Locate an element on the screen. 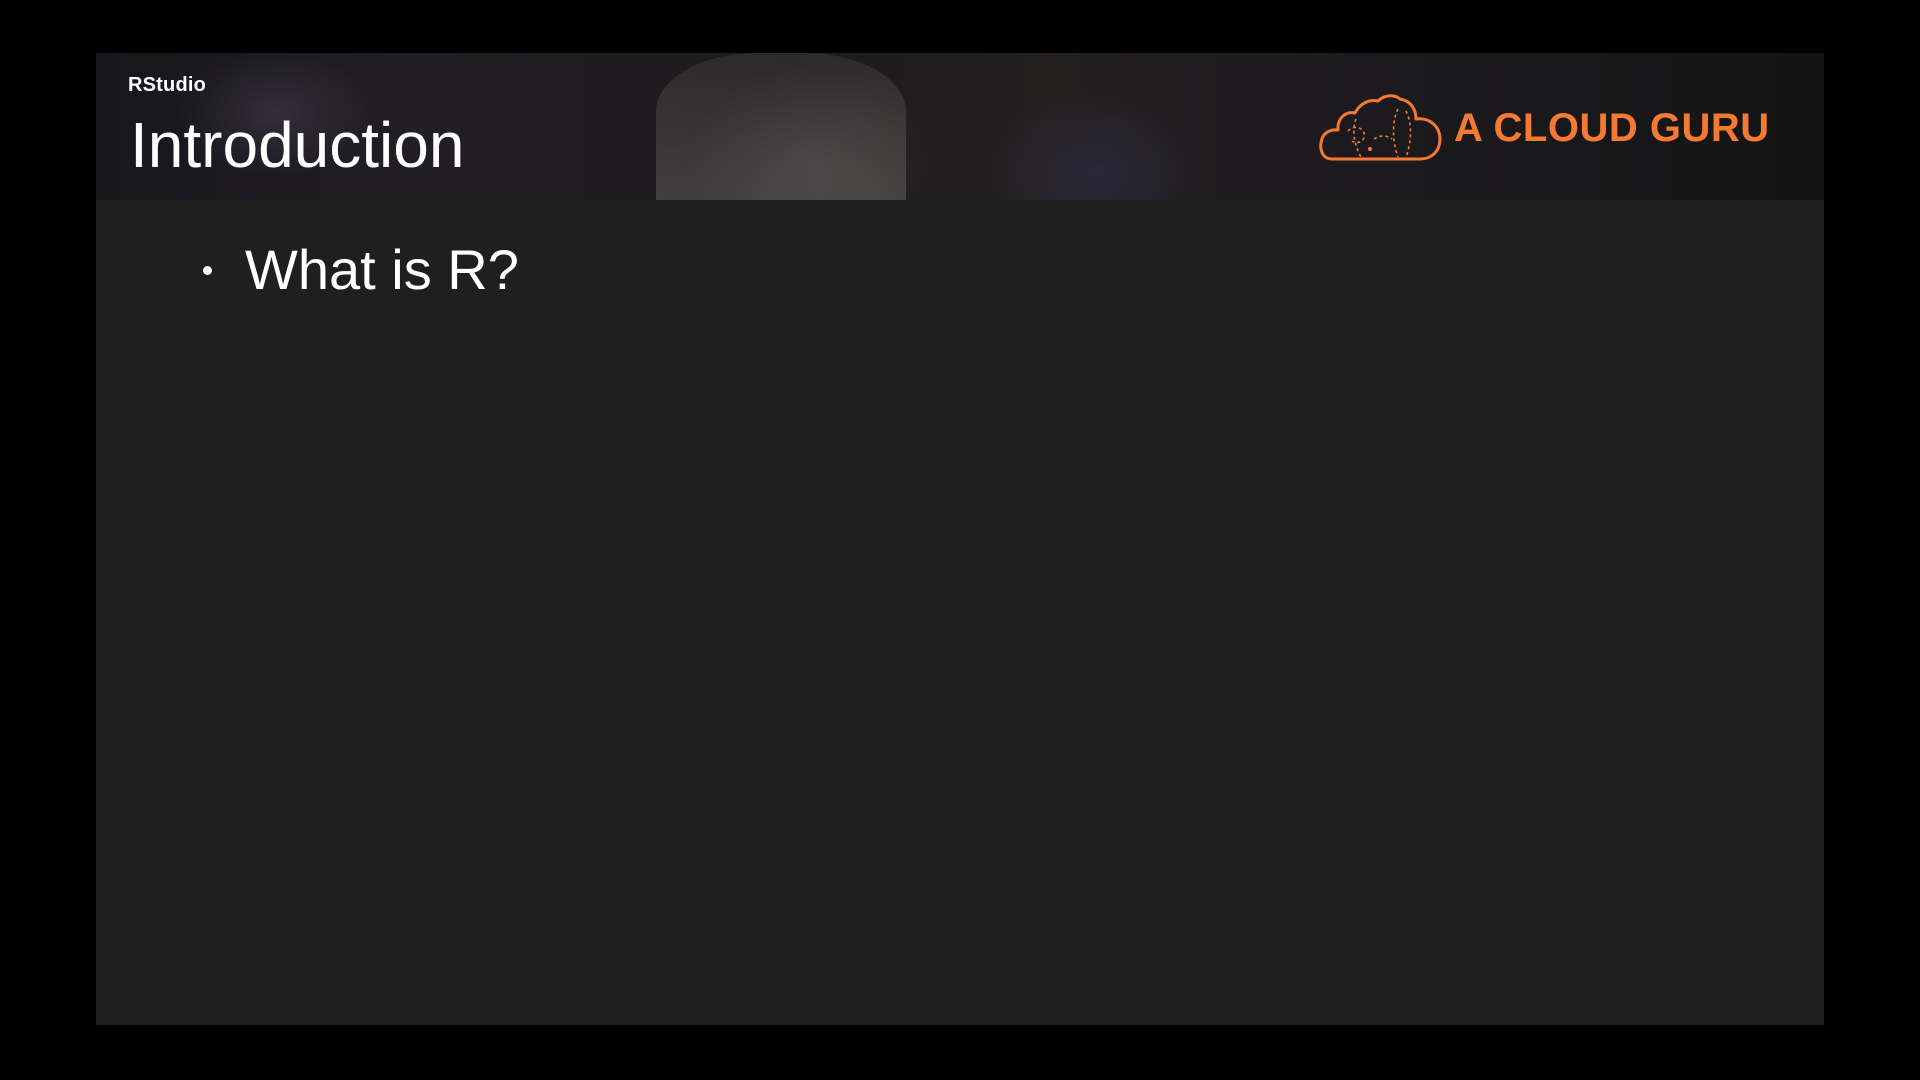 Image resolution: width=1920 pixels, height=1080 pixels. course-subtitle: RStudio is located at coordinates (167, 85).